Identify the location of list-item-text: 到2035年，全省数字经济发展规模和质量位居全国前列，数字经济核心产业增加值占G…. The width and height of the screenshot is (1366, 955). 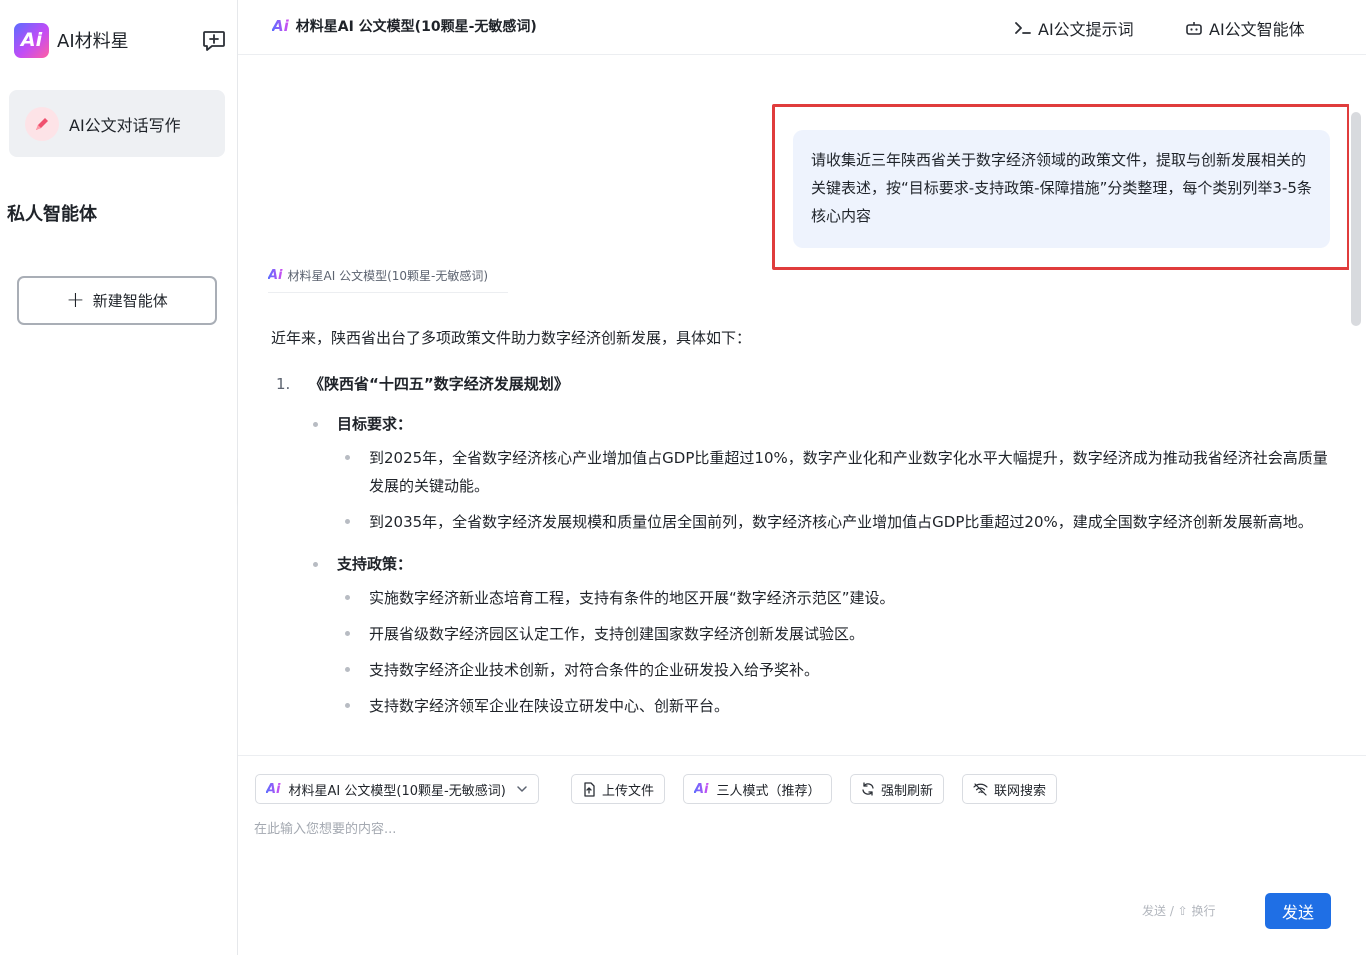
(841, 522).